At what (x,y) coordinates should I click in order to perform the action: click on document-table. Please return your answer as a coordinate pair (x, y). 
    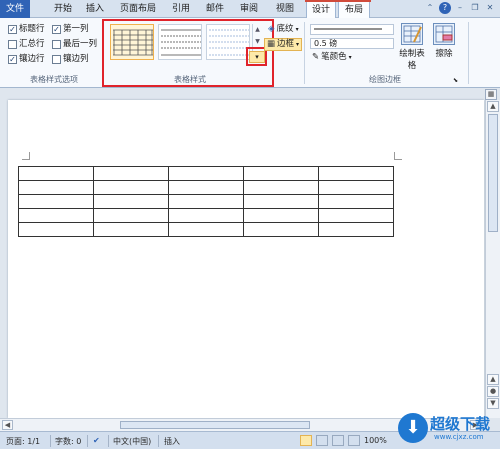
    Looking at the image, I should click on (206, 201).